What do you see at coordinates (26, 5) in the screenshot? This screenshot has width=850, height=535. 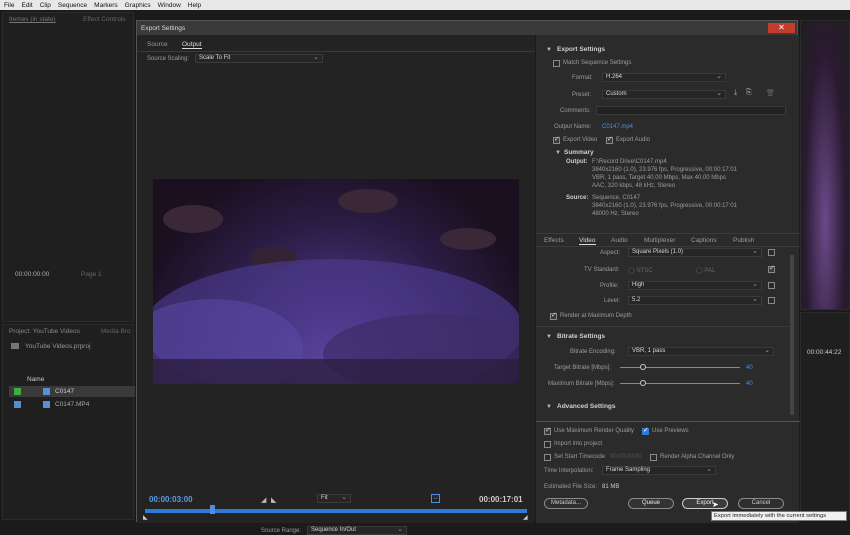 I see `menu-edit: Edit` at bounding box center [26, 5].